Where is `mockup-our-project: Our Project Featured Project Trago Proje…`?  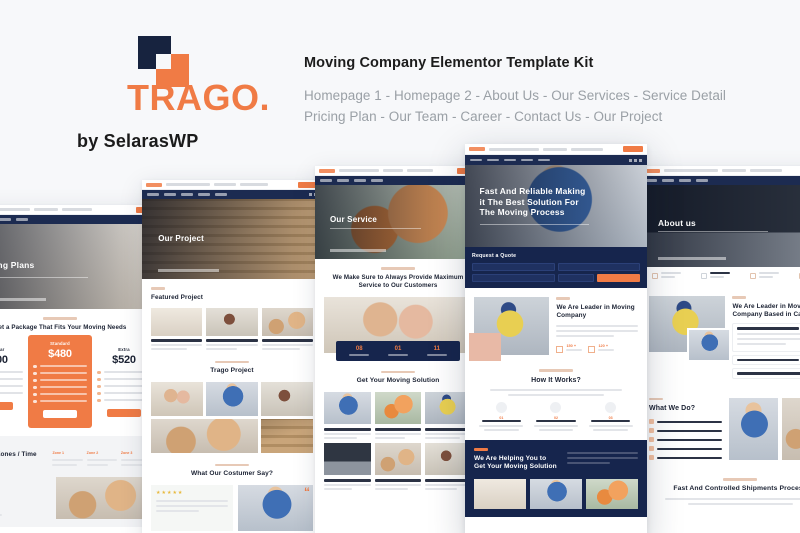 mockup-our-project: Our Project Featured Project Trago Proje… is located at coordinates (232, 356).